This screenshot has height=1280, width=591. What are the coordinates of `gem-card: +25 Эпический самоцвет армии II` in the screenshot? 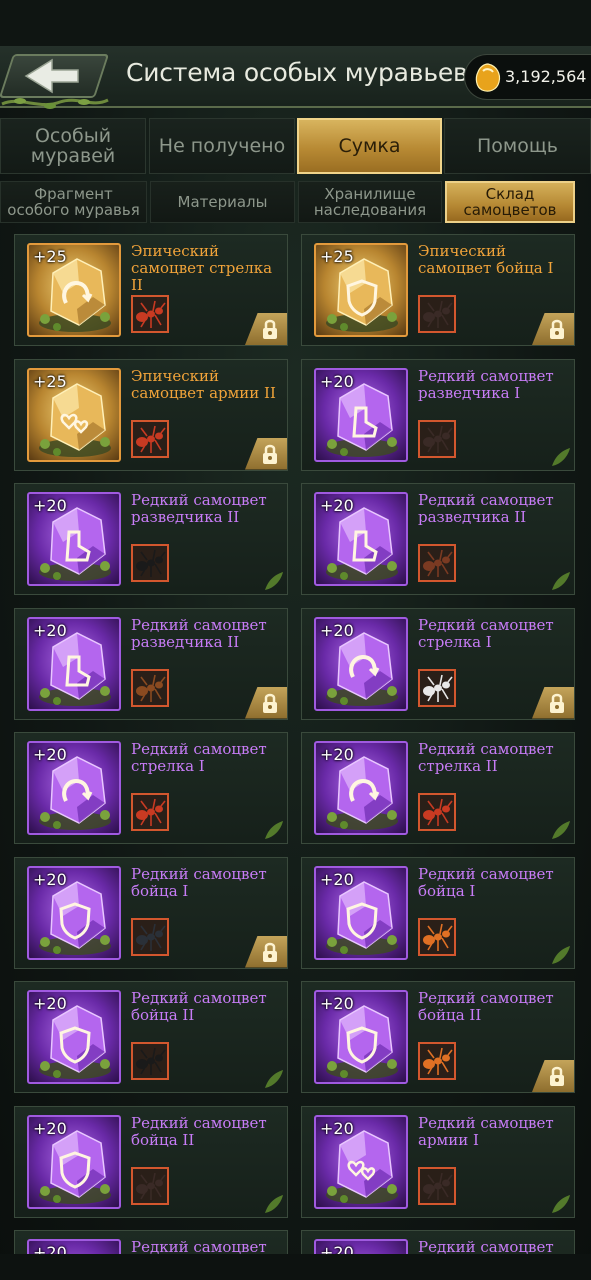 It's located at (151, 414).